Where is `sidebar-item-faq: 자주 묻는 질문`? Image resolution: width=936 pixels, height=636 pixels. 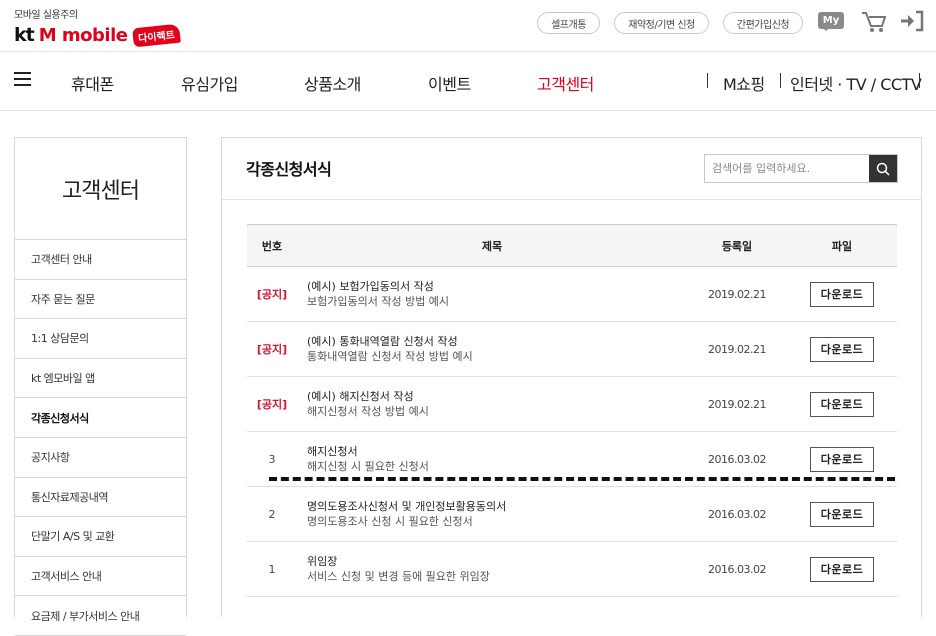
sidebar-item-faq: 자주 묻는 질문 is located at coordinates (100, 300).